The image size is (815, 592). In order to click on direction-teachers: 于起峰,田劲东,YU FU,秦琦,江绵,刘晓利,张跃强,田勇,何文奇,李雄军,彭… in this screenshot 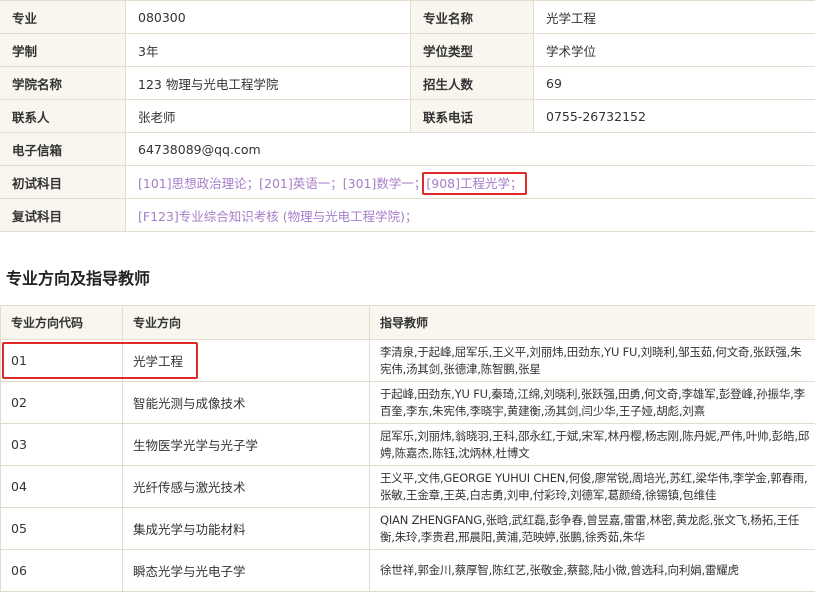, I will do `click(592, 403)`.